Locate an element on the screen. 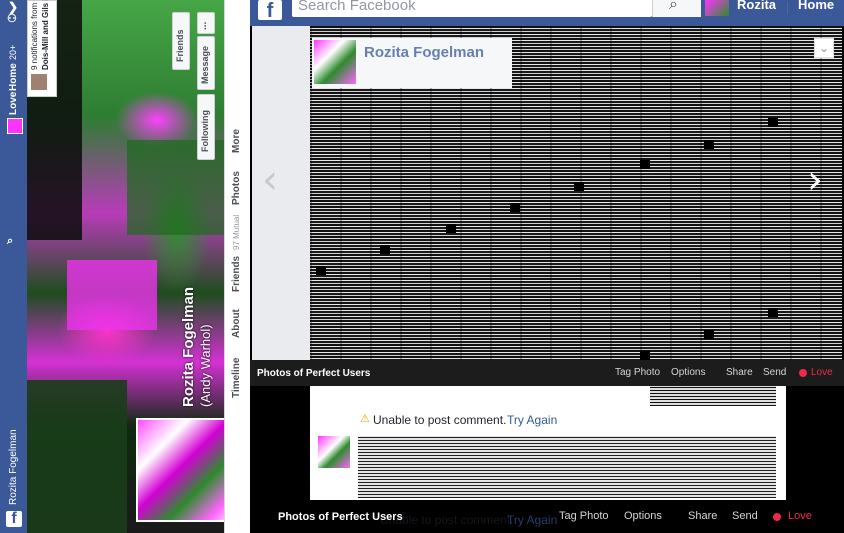  avatar is located at coordinates (15, 126).